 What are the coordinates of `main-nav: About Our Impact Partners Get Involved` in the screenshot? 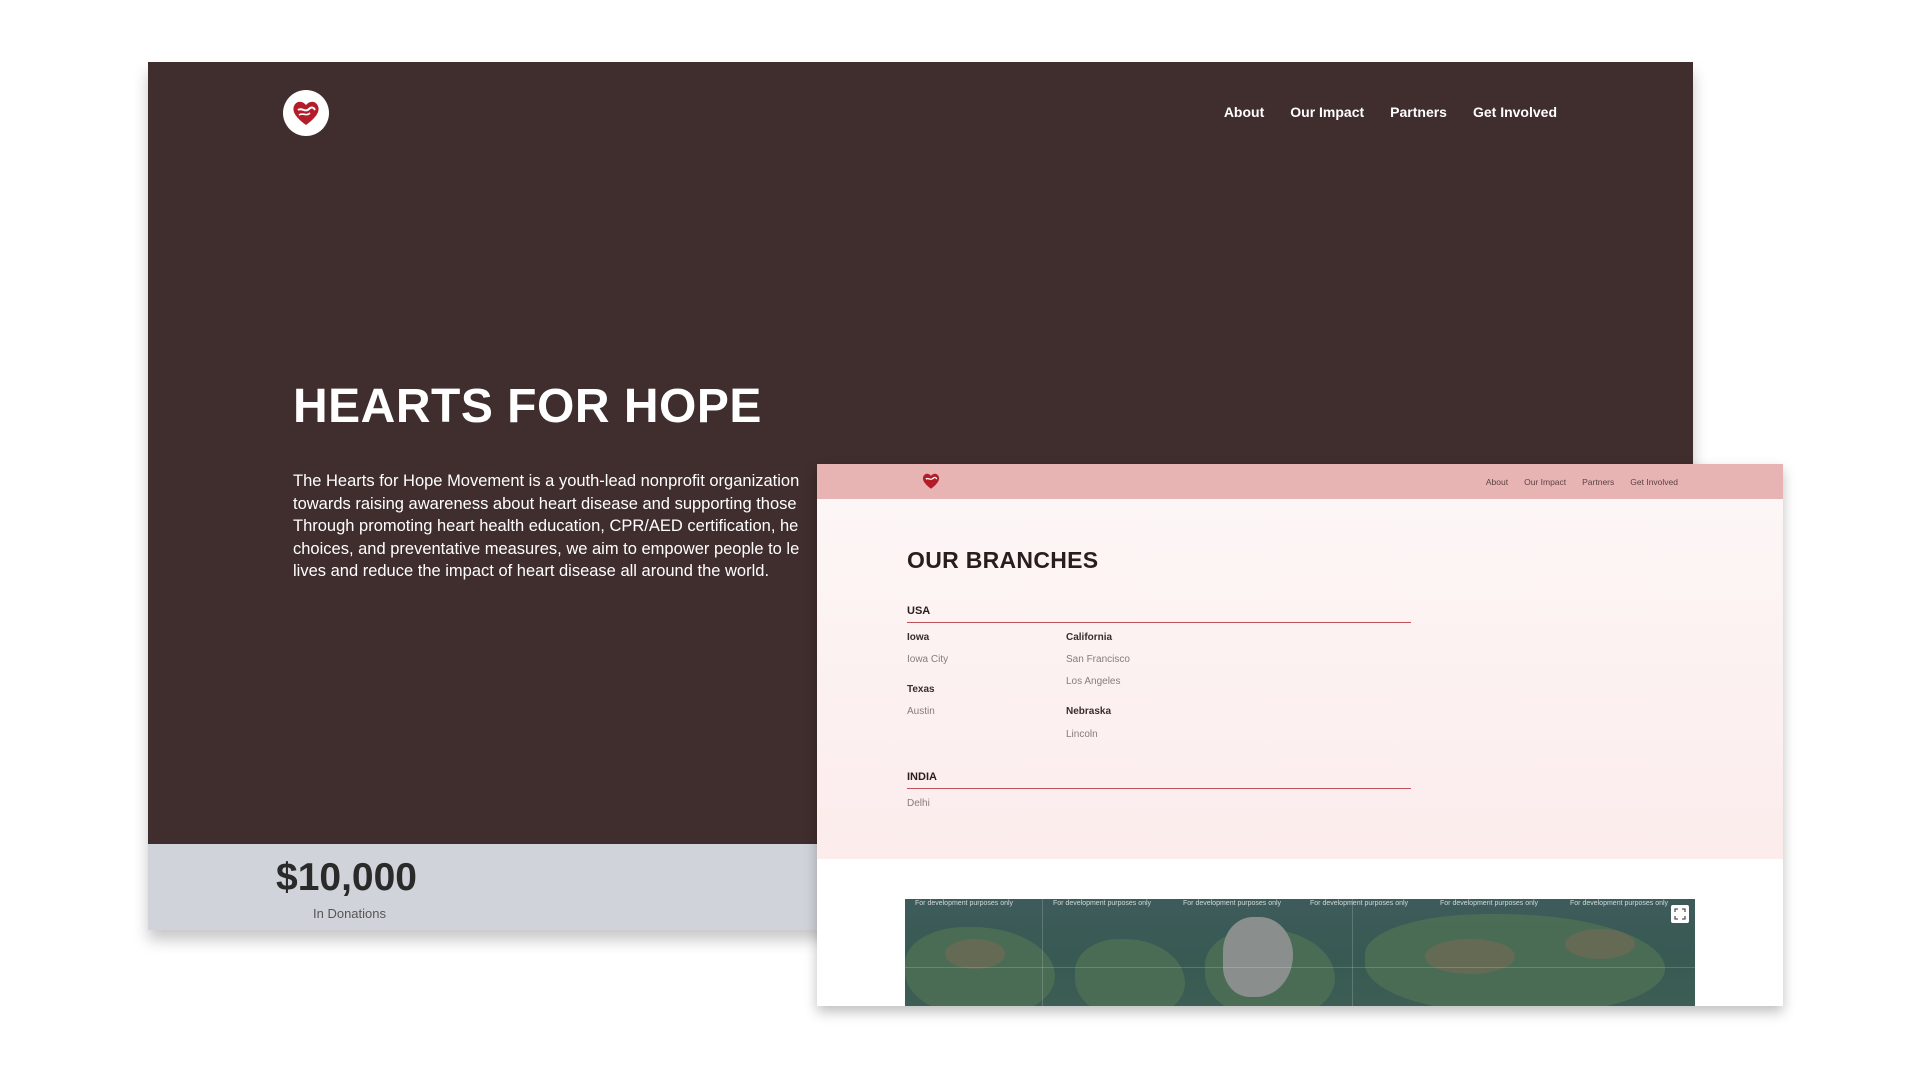 It's located at (1390, 112).